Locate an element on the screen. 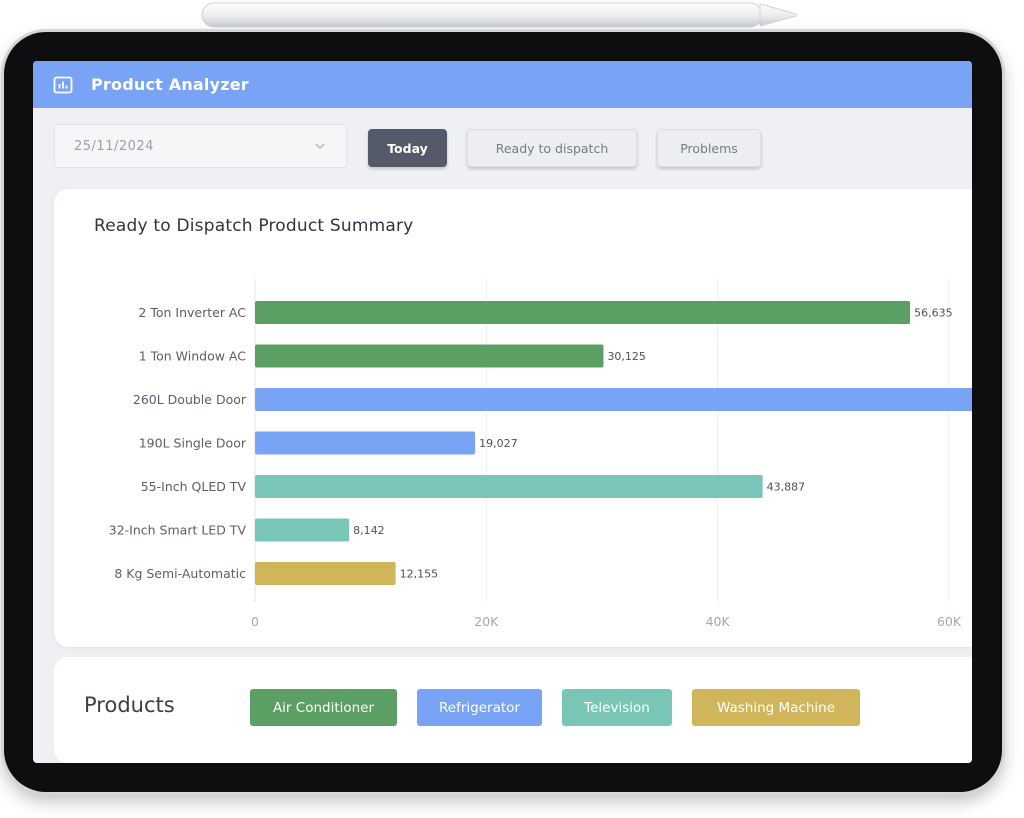  app-title: Product Analyzer is located at coordinates (170, 84).